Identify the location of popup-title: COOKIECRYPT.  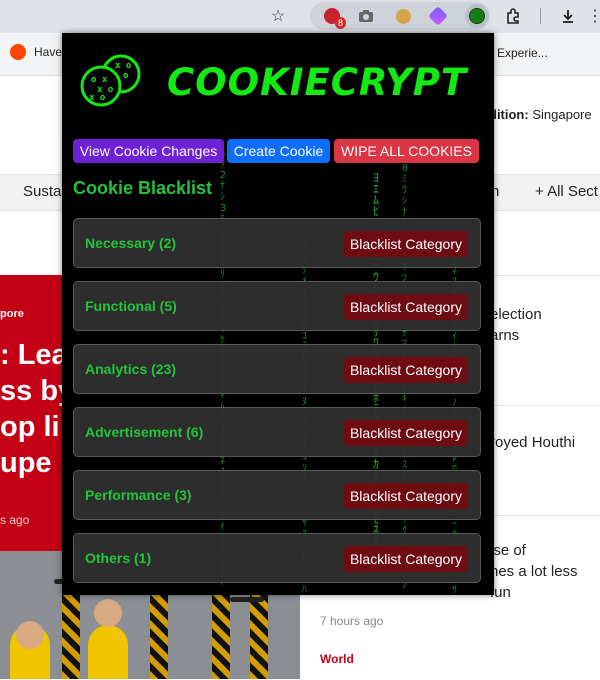
(317, 82).